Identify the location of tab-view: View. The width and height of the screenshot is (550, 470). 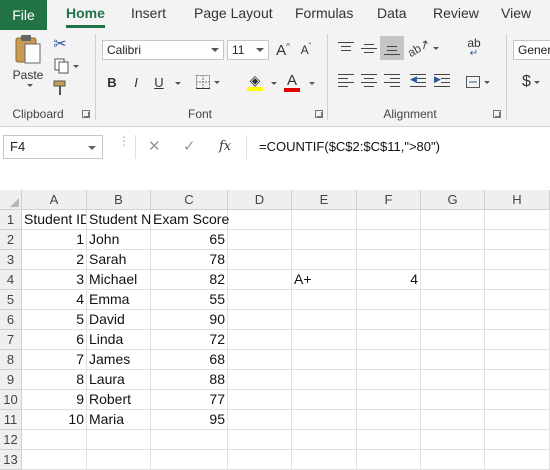
(516, 15).